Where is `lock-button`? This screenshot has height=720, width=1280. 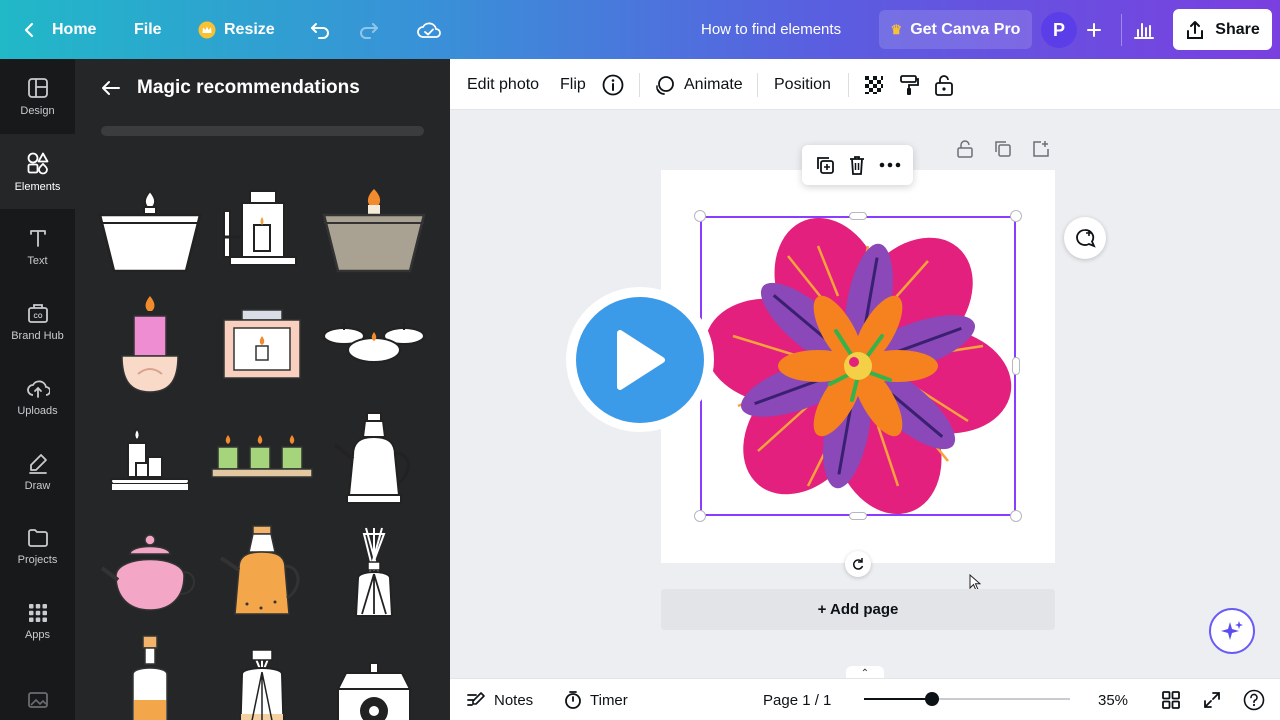
lock-button is located at coordinates (944, 84).